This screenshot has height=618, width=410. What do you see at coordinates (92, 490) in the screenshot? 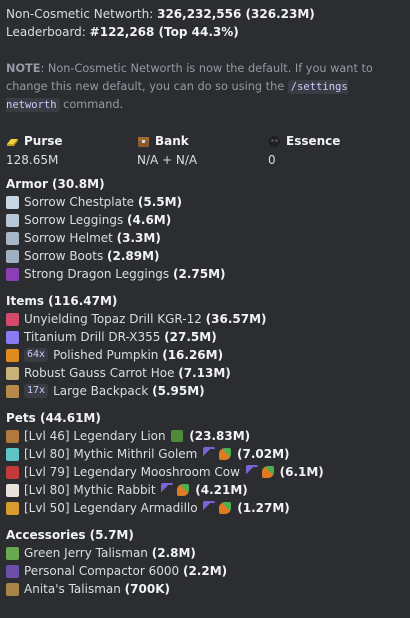
I see `pets-item-name: [Lvl 80] Mythic Rabbit` at bounding box center [92, 490].